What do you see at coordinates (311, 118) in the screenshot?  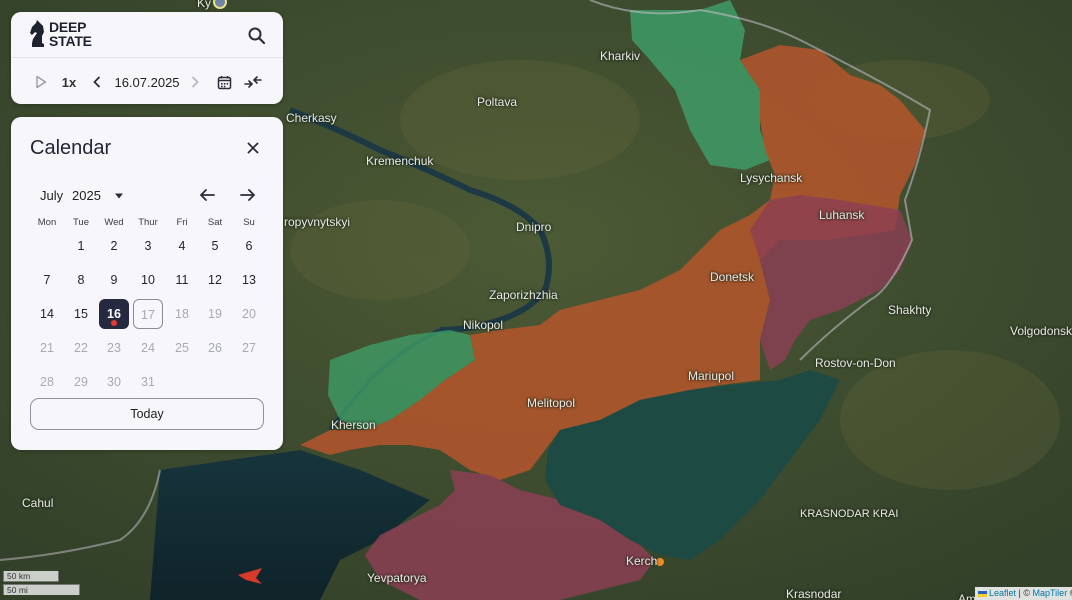 I see `city-label: Cherkasy` at bounding box center [311, 118].